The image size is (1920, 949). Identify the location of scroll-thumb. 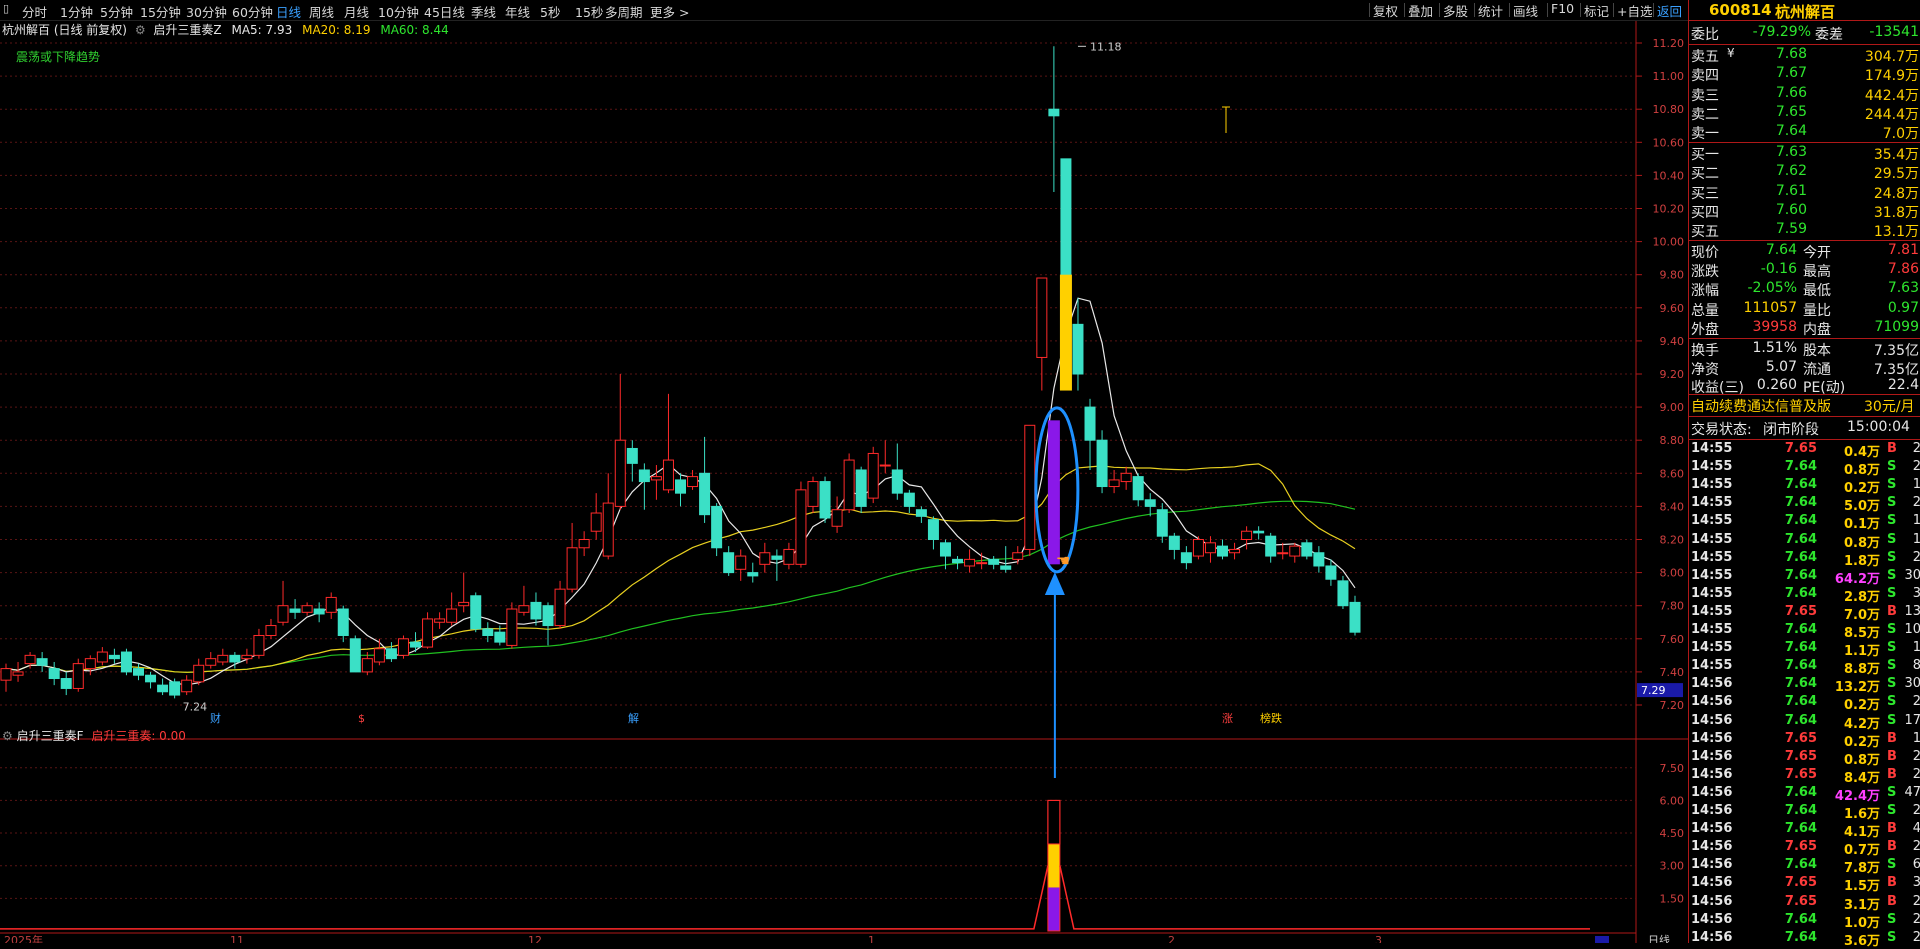
(1602, 940).